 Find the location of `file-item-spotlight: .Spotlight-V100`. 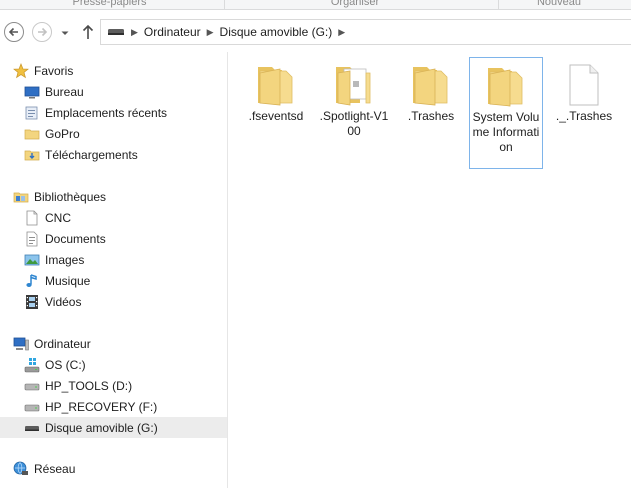

file-item-spotlight: .Spotlight-V100 is located at coordinates (354, 113).